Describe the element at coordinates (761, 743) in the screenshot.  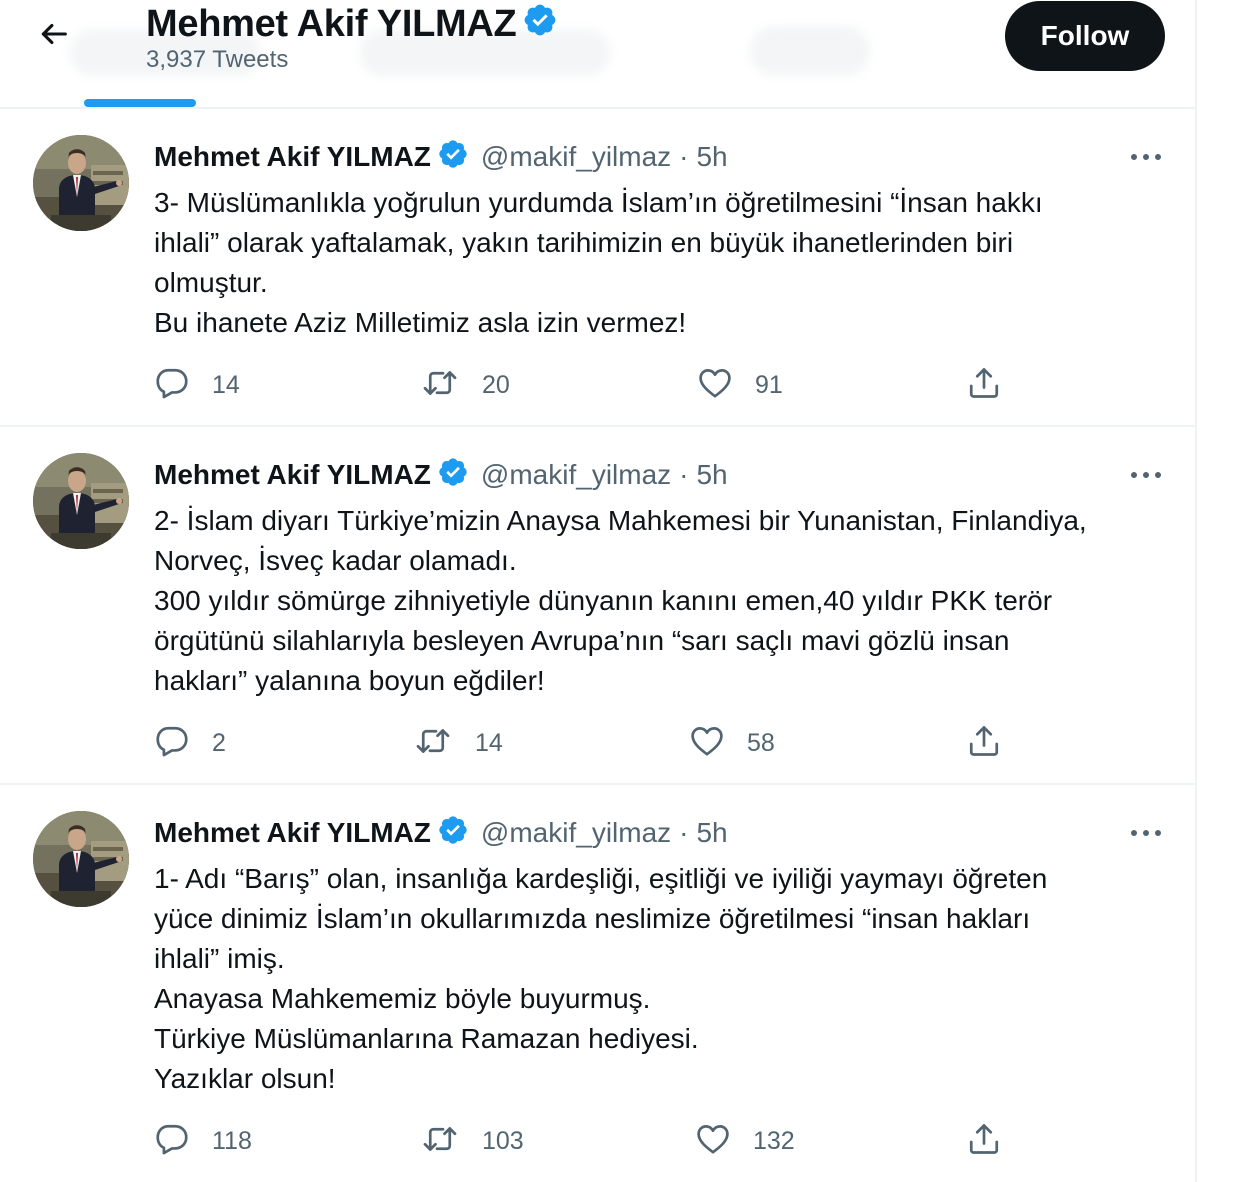
I see `like-count: 58` at that location.